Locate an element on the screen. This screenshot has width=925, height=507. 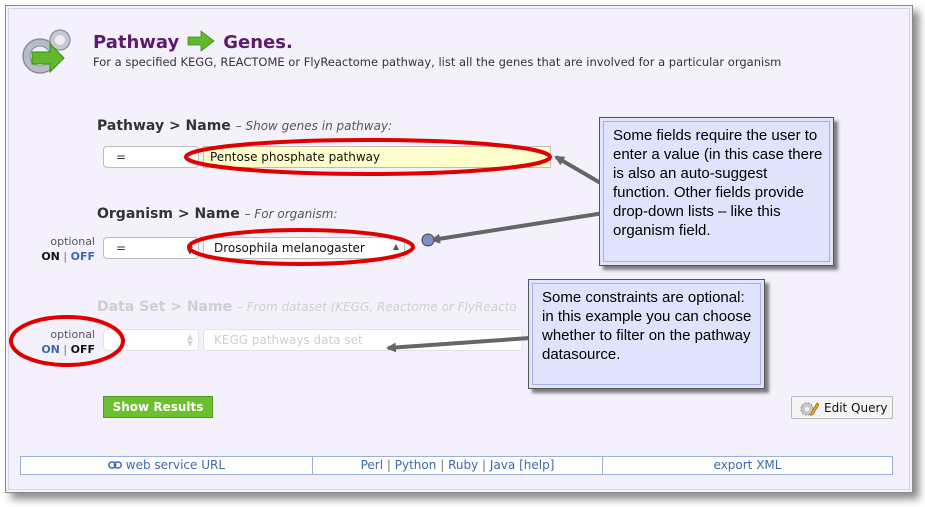
dataset-on-link: ON is located at coordinates (50, 349).